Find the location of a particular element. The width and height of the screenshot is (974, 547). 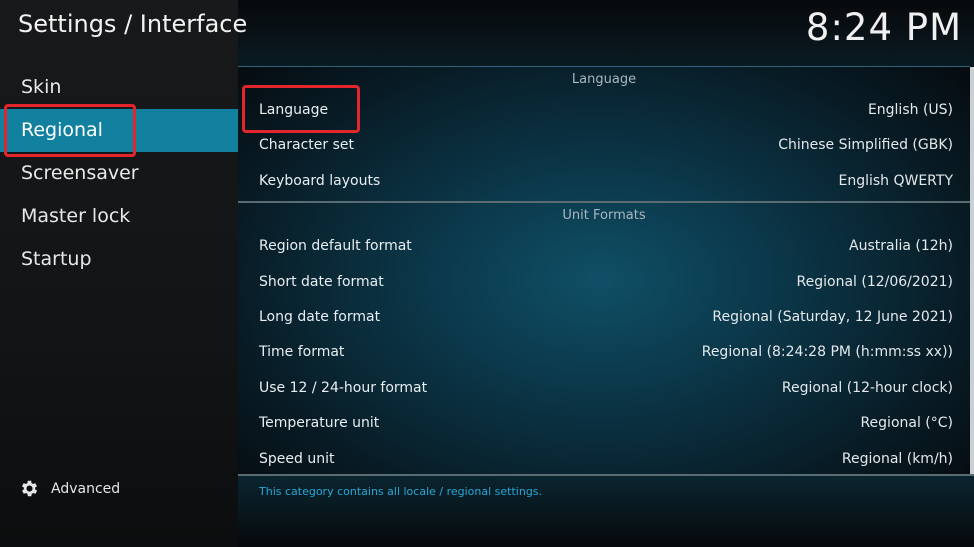

footer-divider is located at coordinates (606, 475).